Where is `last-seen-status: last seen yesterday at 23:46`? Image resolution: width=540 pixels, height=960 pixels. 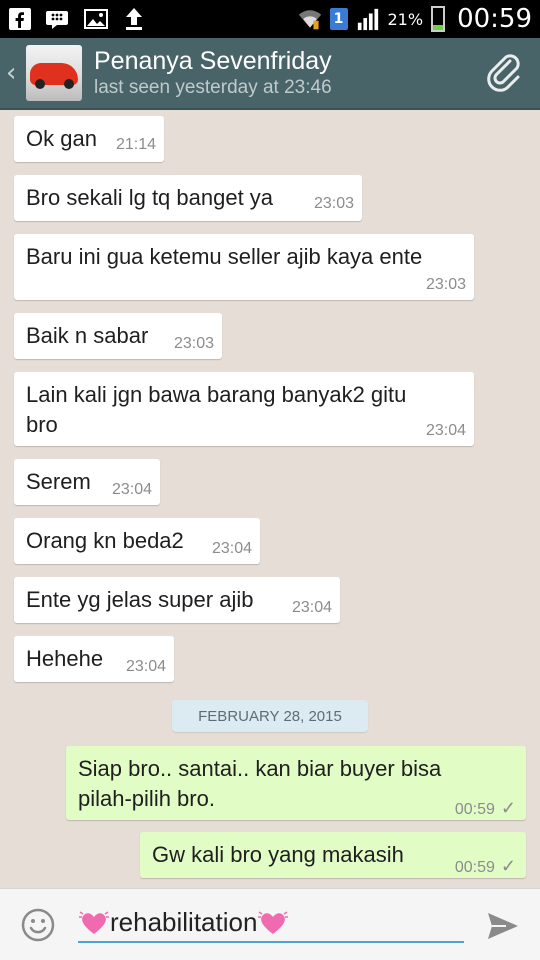
last-seen-status: last seen yesterday at 23:46 is located at coordinates (213, 87).